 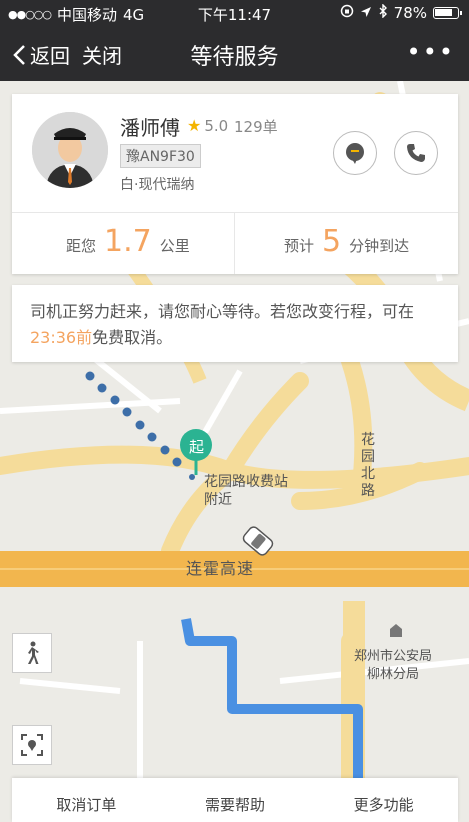 What do you see at coordinates (150, 128) in the screenshot?
I see `driver-name: 潘师傅` at bounding box center [150, 128].